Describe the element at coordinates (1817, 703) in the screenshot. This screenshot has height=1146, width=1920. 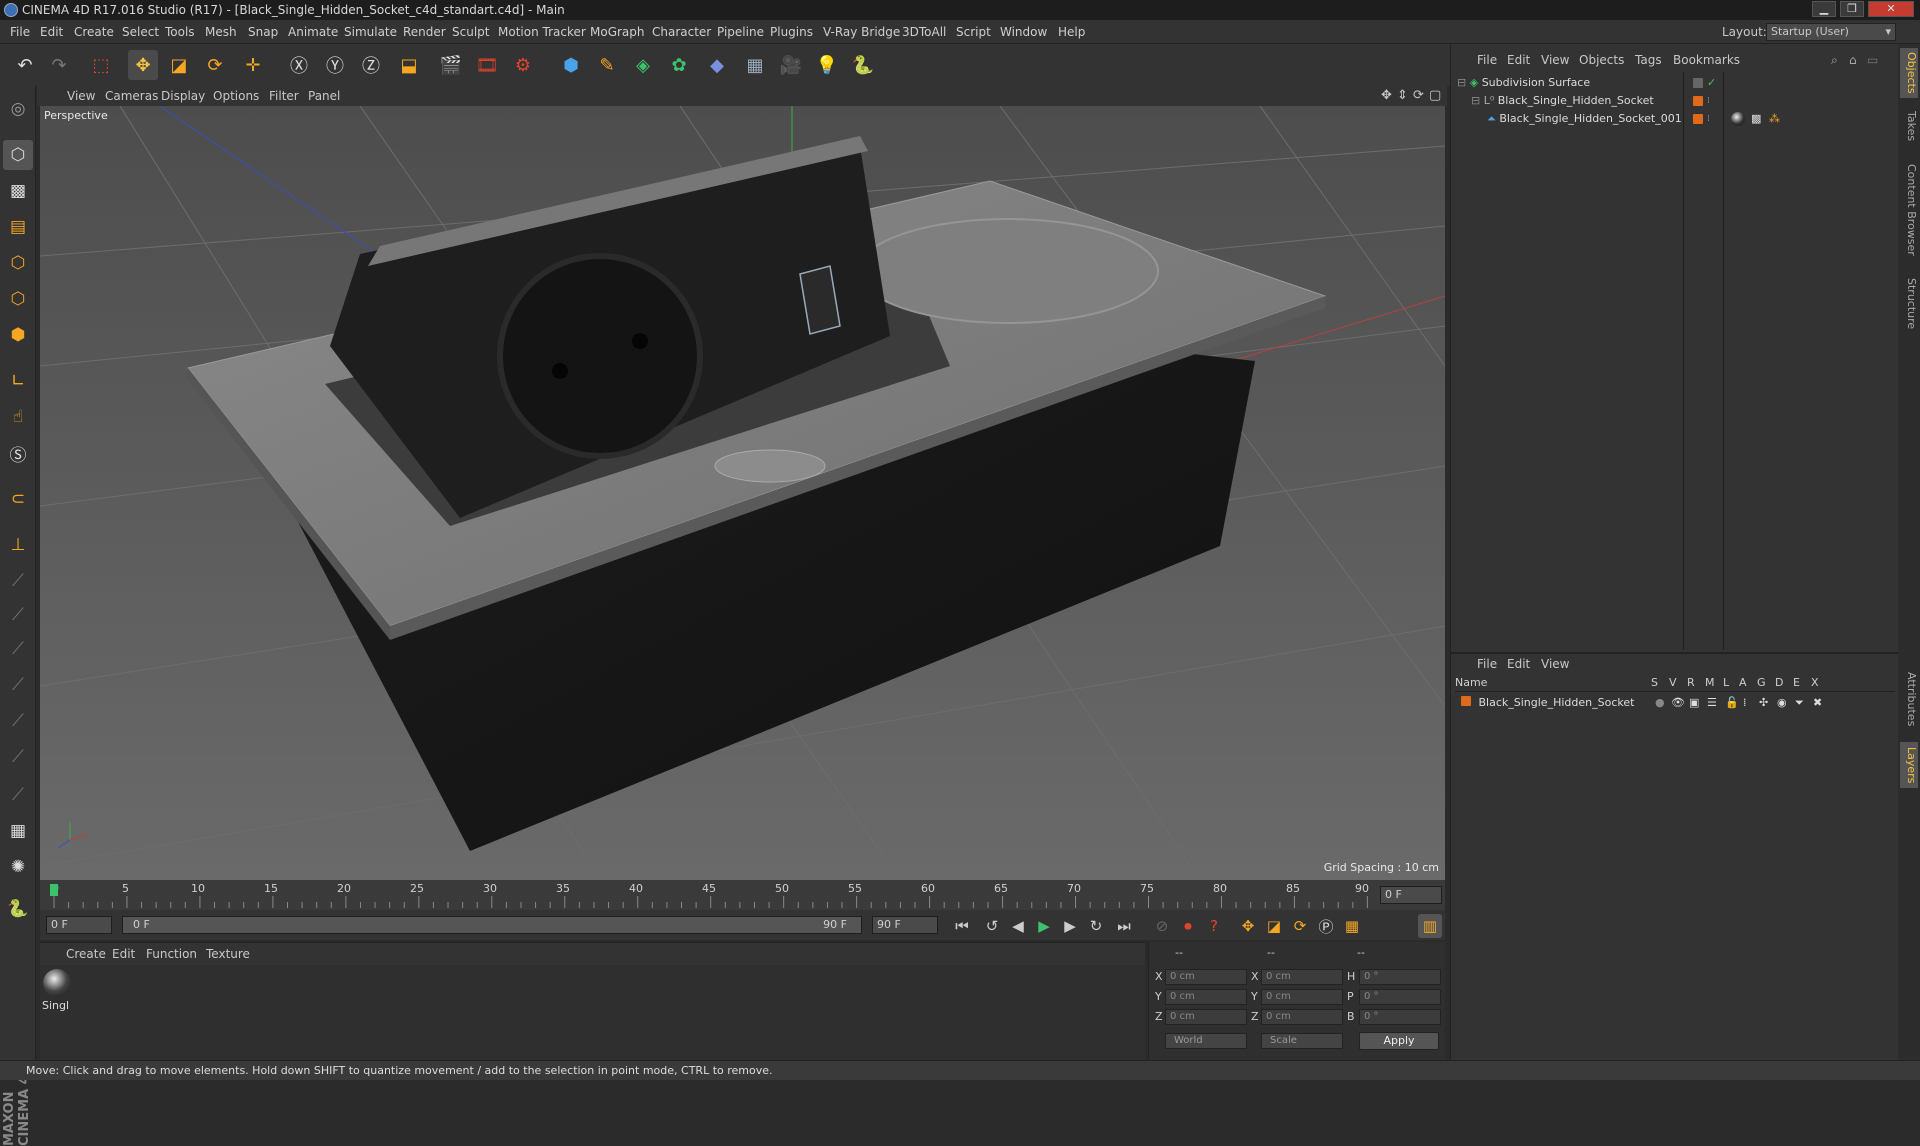
I see `layer-xref-icon: ✖` at that location.